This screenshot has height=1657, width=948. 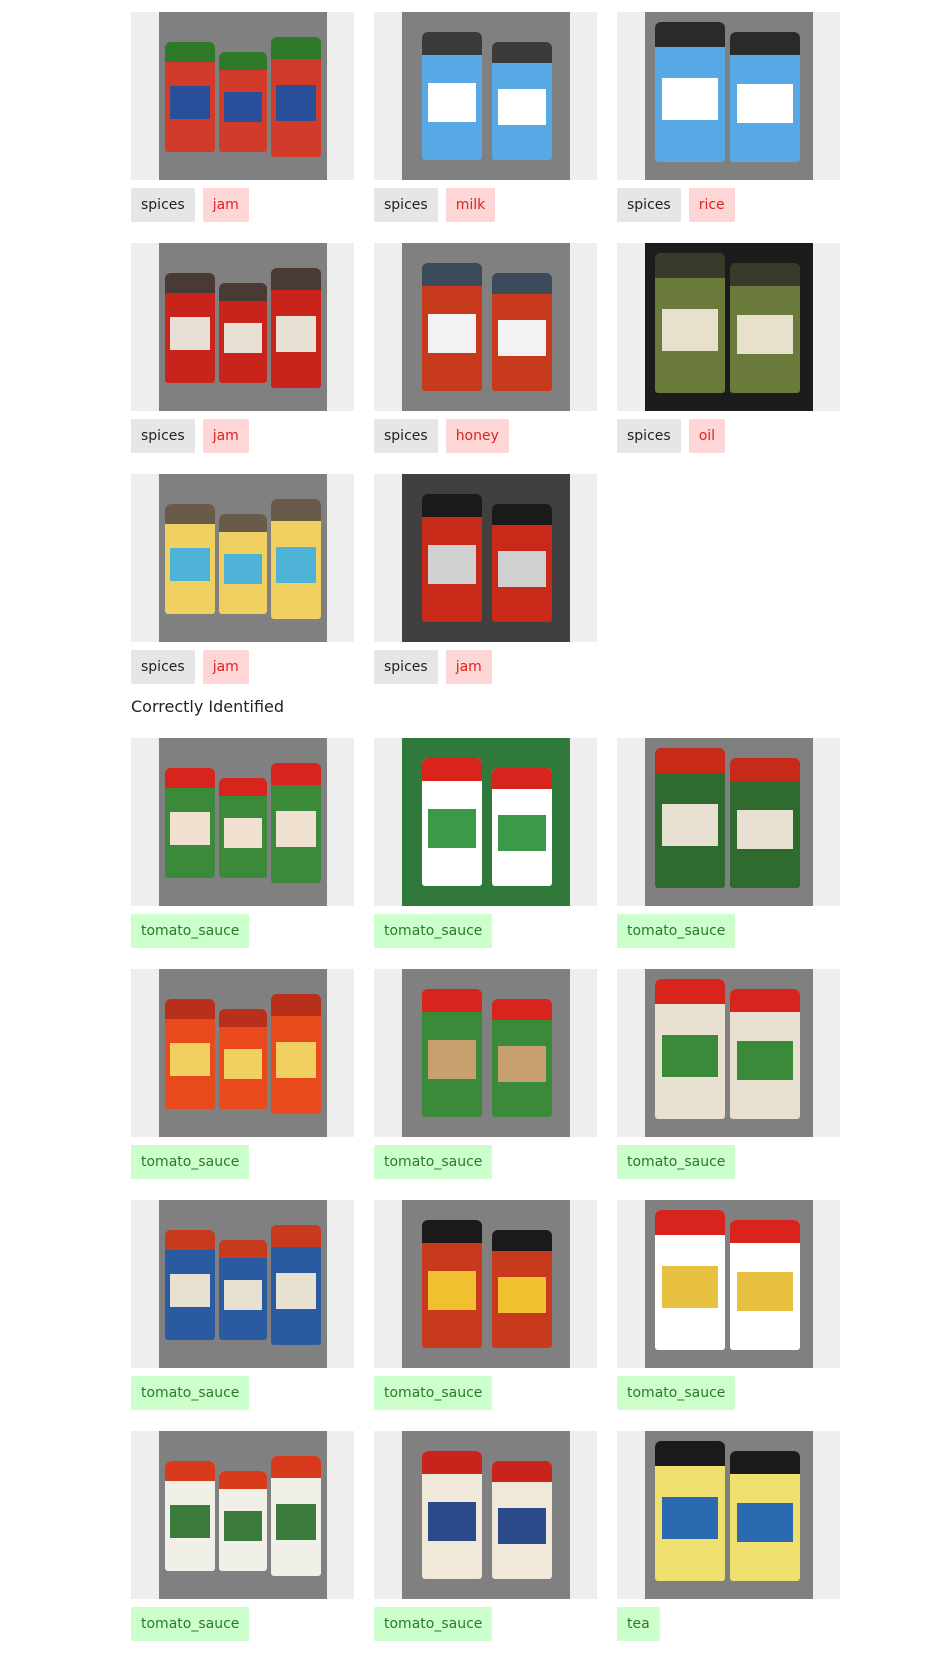 I want to click on misclassified-card: spices milk, so click(x=485, y=117).